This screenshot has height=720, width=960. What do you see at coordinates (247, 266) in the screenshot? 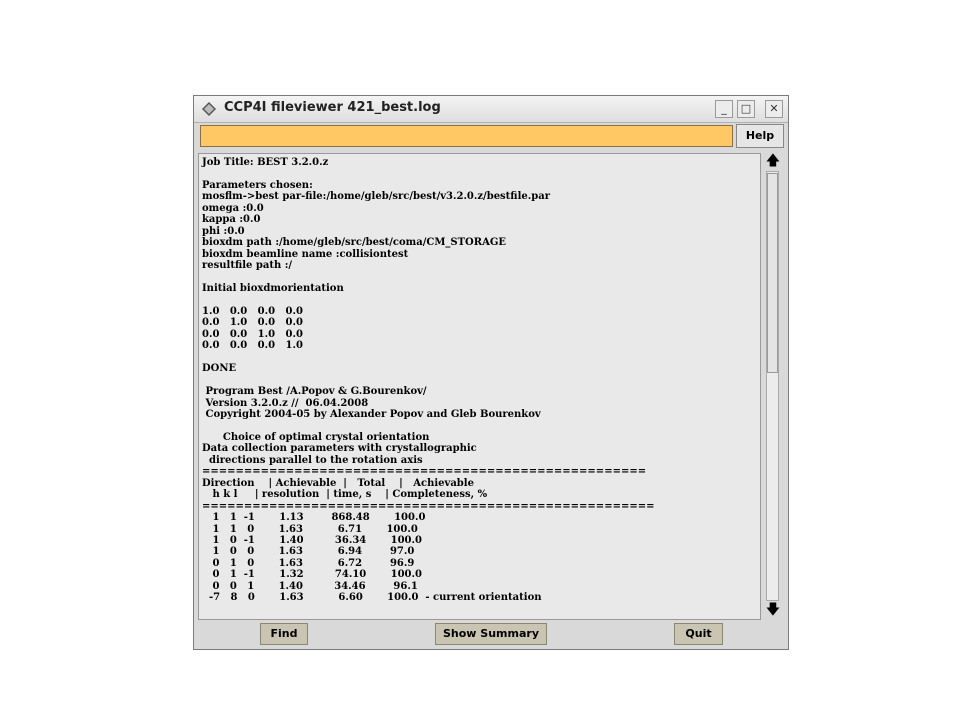
I see `log-line: resultfile path :/` at bounding box center [247, 266].